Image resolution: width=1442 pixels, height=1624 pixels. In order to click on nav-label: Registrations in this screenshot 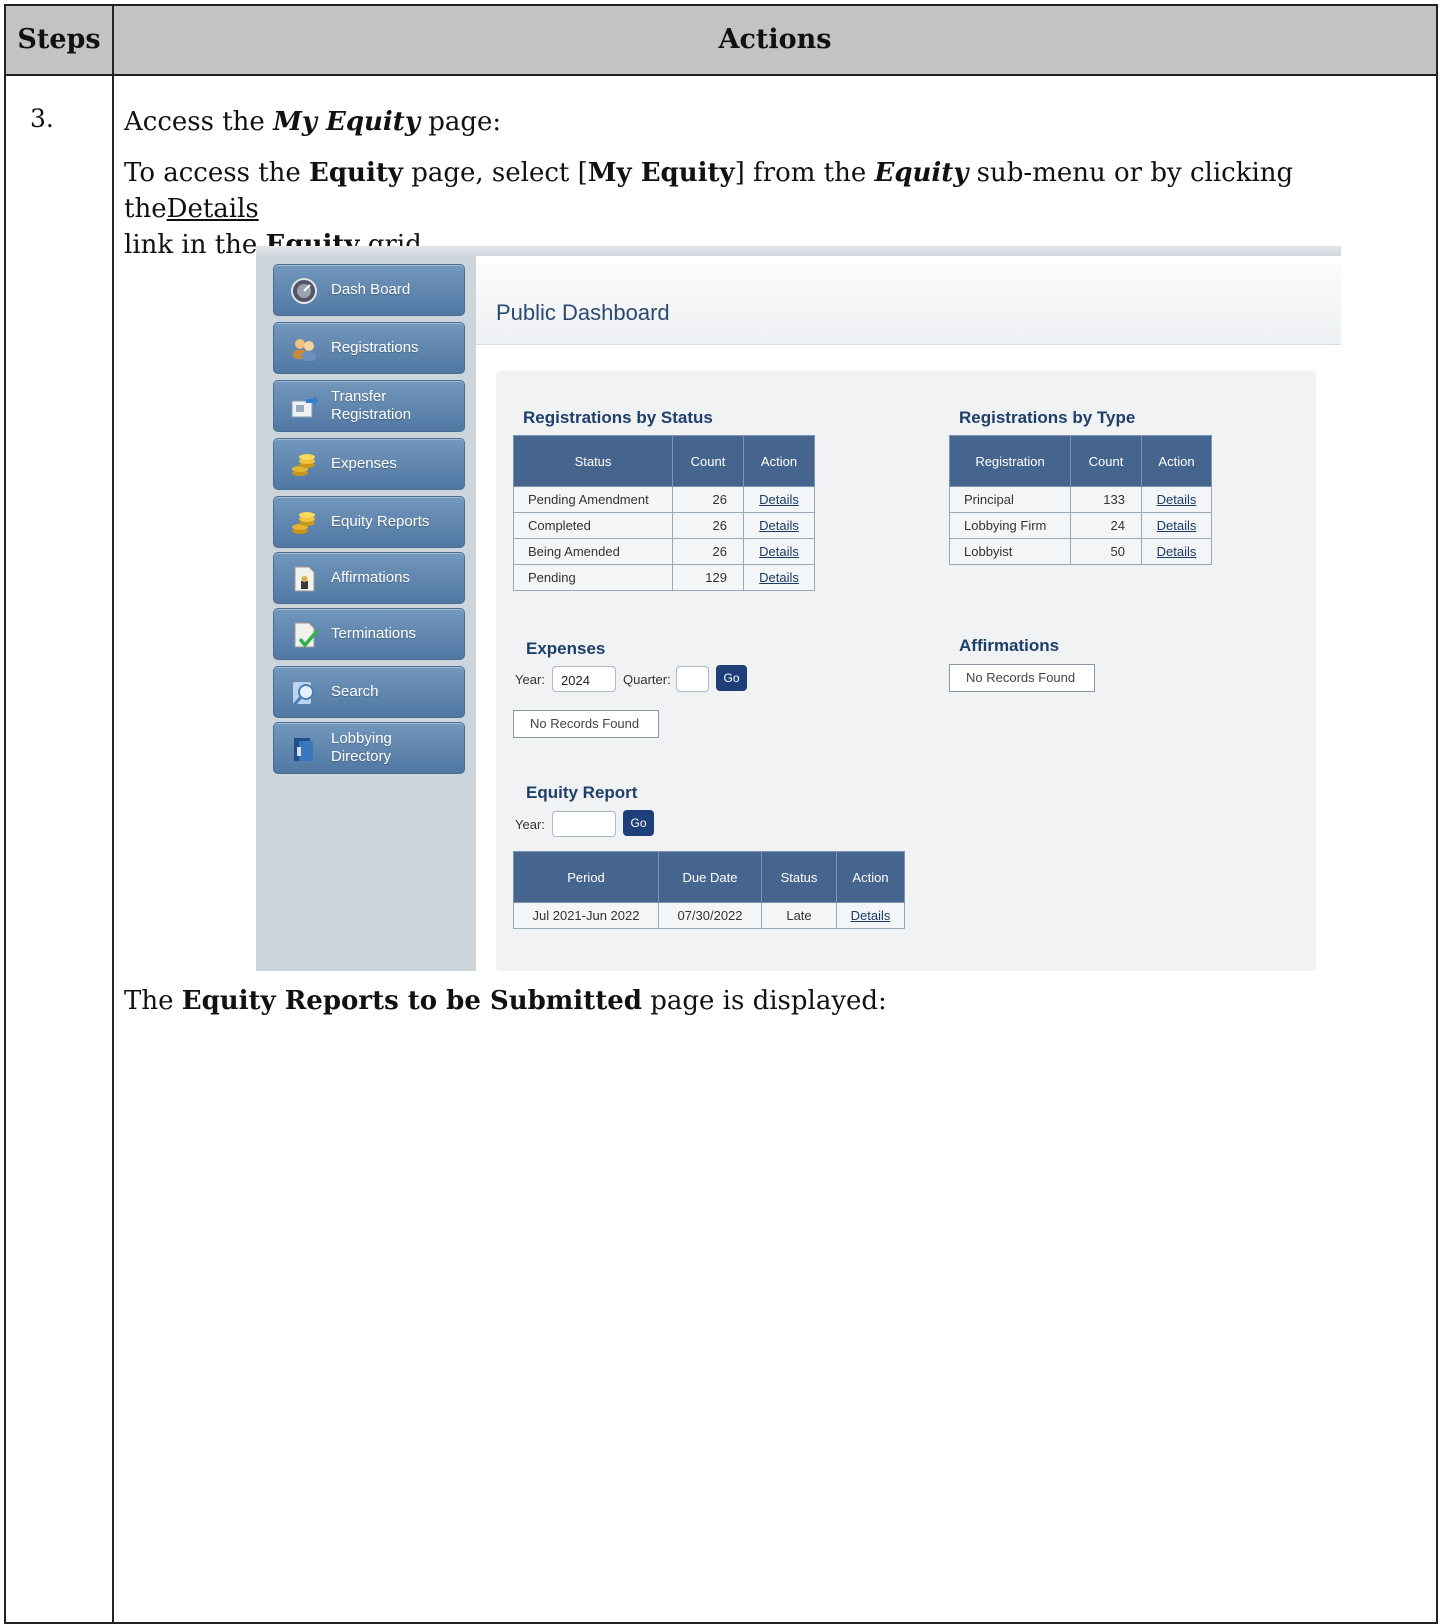, I will do `click(375, 347)`.